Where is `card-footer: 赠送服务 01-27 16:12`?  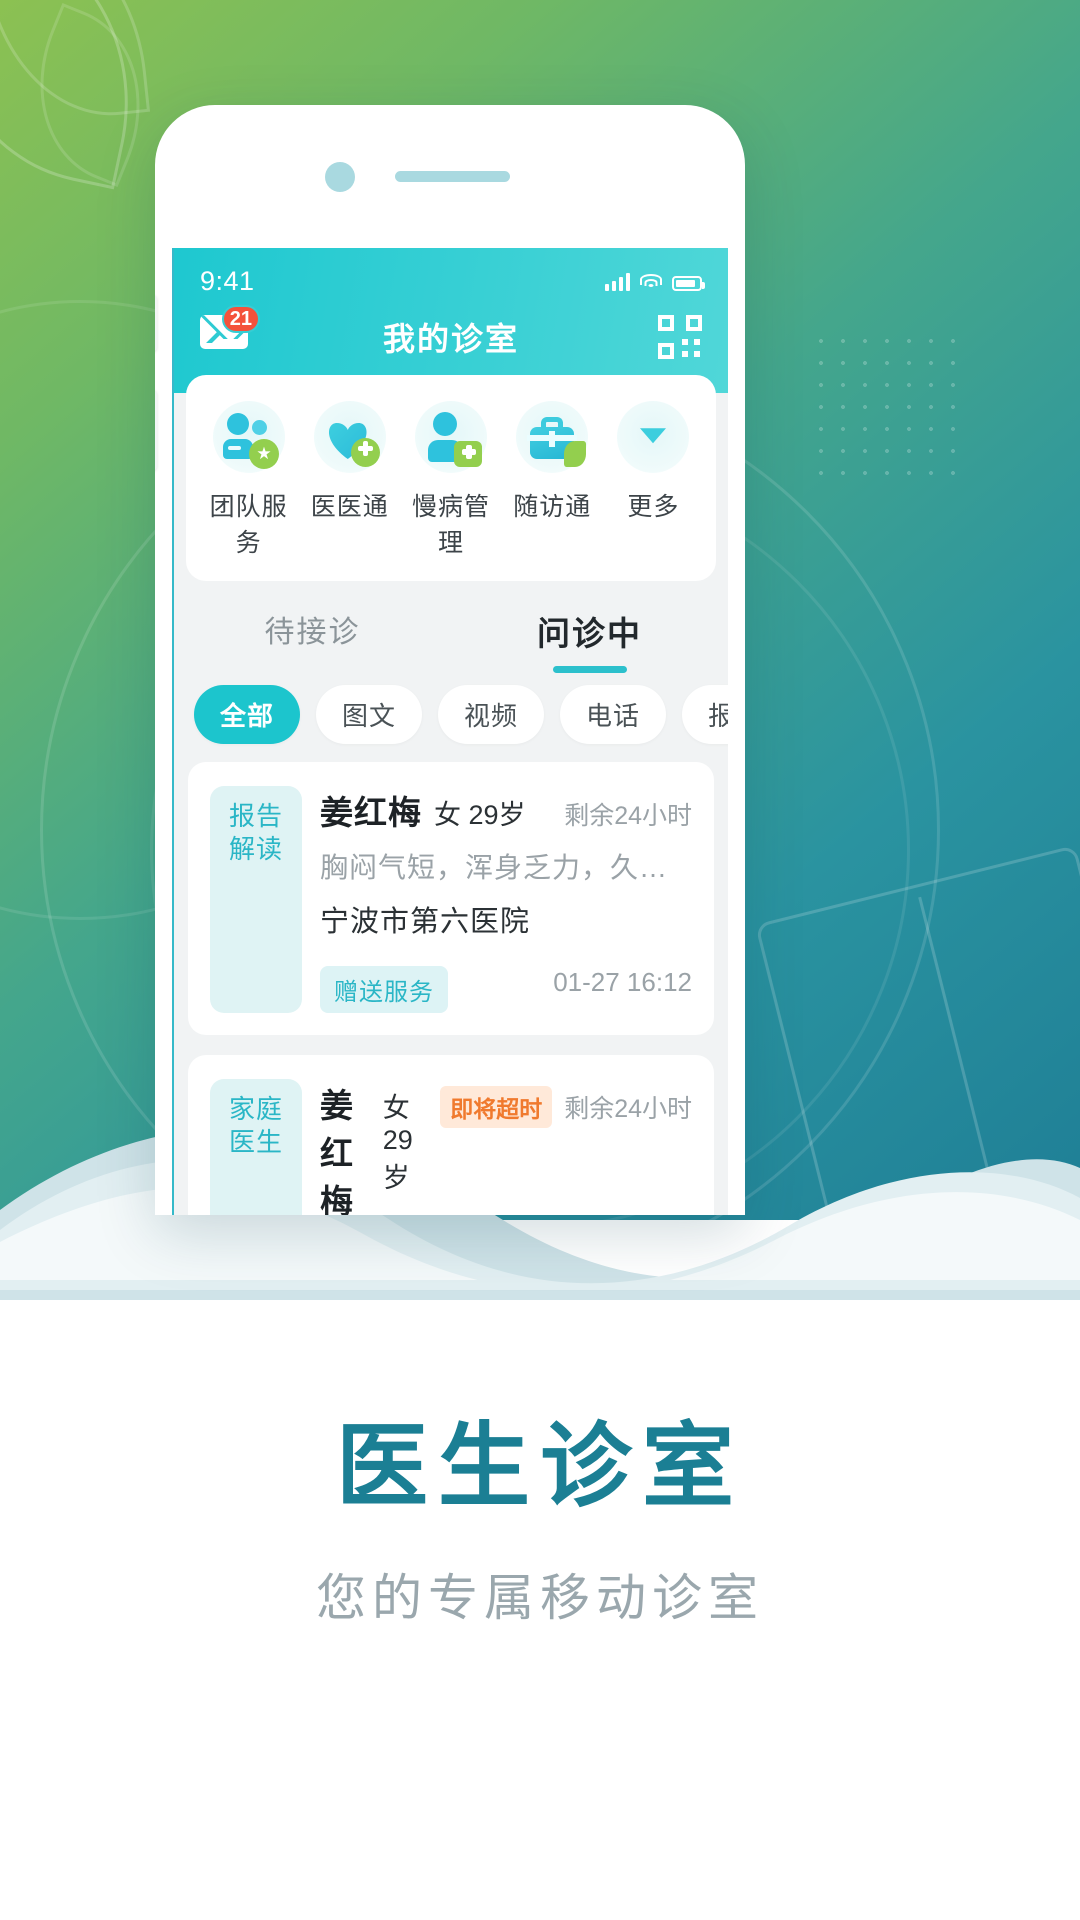 card-footer: 赠送服务 01-27 16:12 is located at coordinates (506, 982).